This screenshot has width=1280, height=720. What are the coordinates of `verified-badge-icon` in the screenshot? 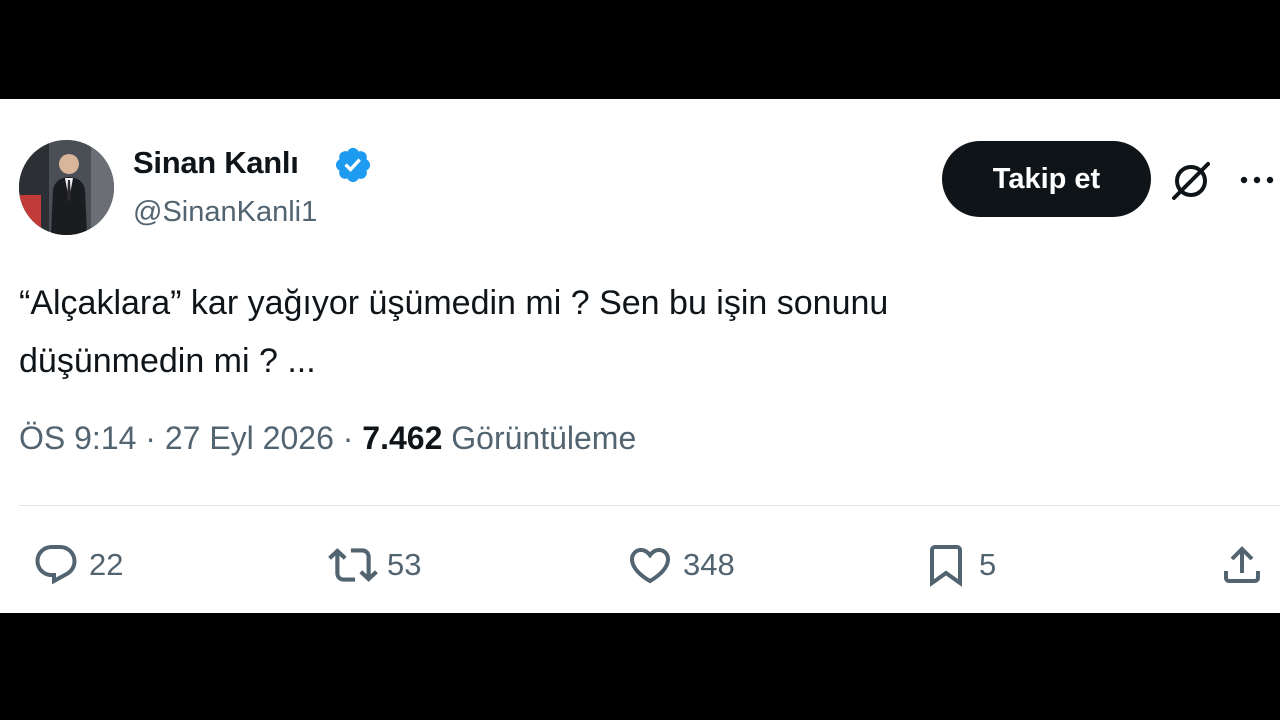 It's located at (353, 165).